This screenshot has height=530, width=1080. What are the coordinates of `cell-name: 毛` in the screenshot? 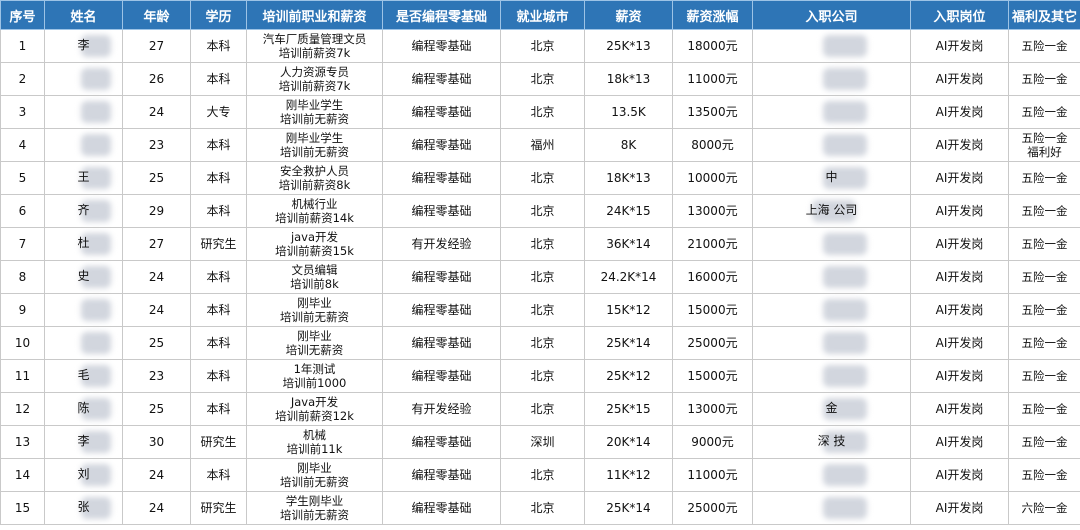 It's located at (83, 376).